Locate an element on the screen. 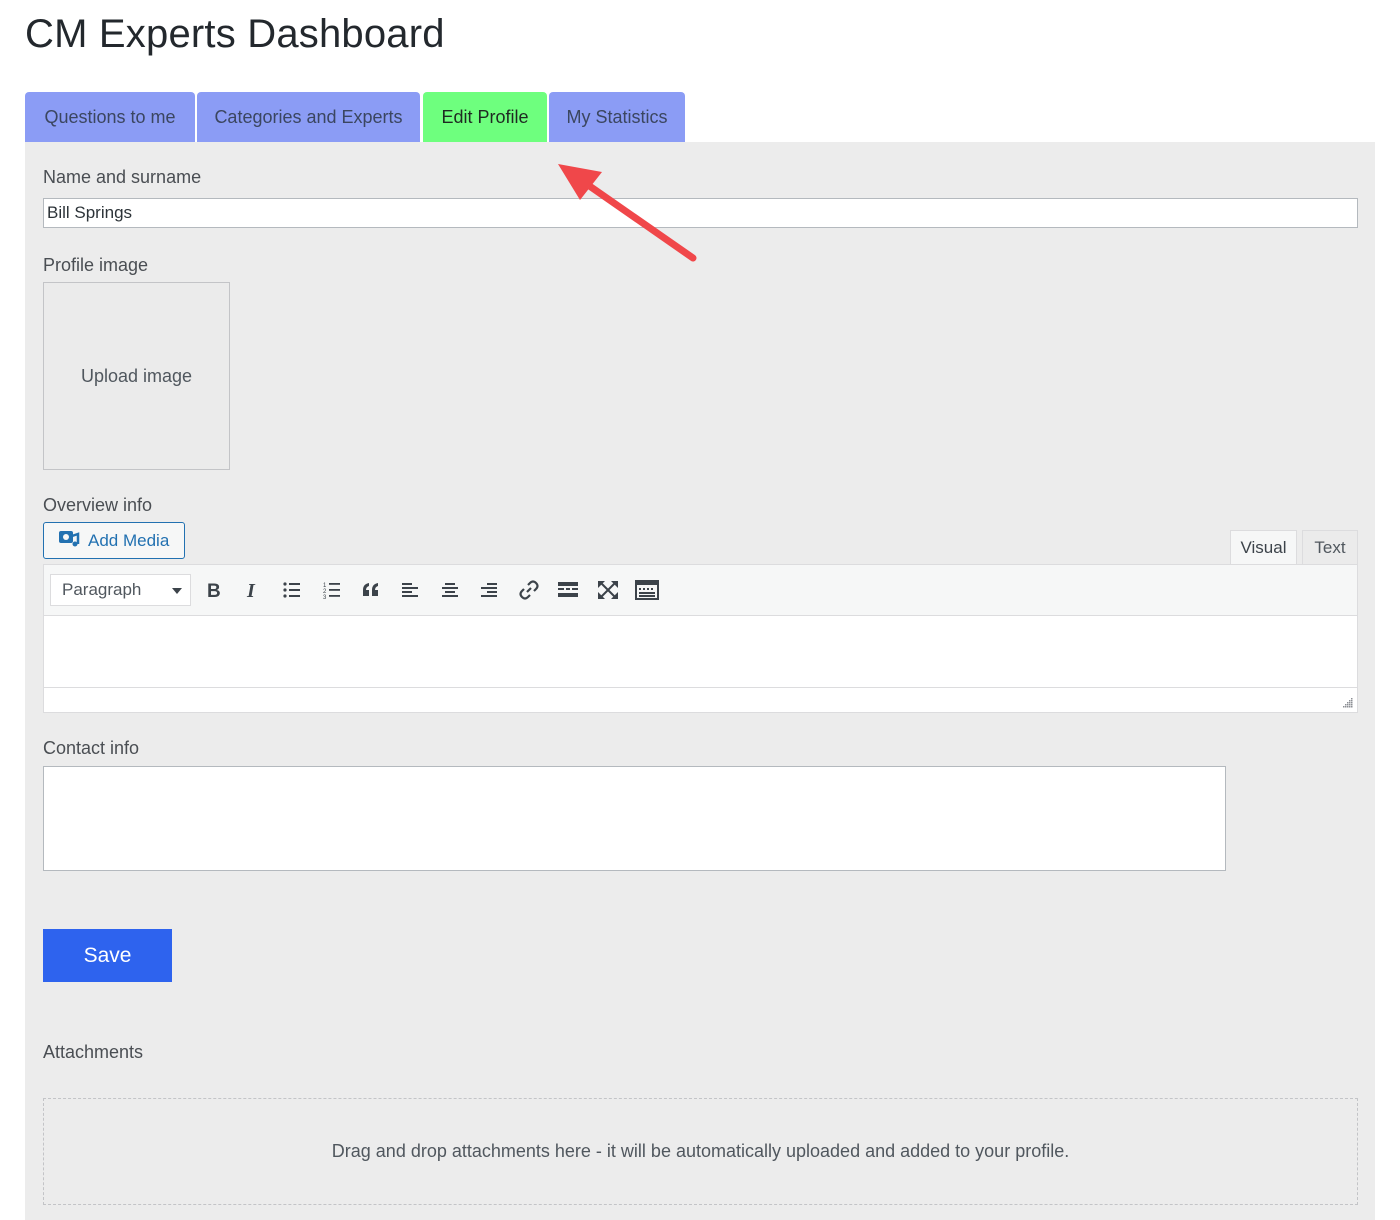 The height and width of the screenshot is (1220, 1400). tab-questions-to-me: Questions to me is located at coordinates (110, 117).